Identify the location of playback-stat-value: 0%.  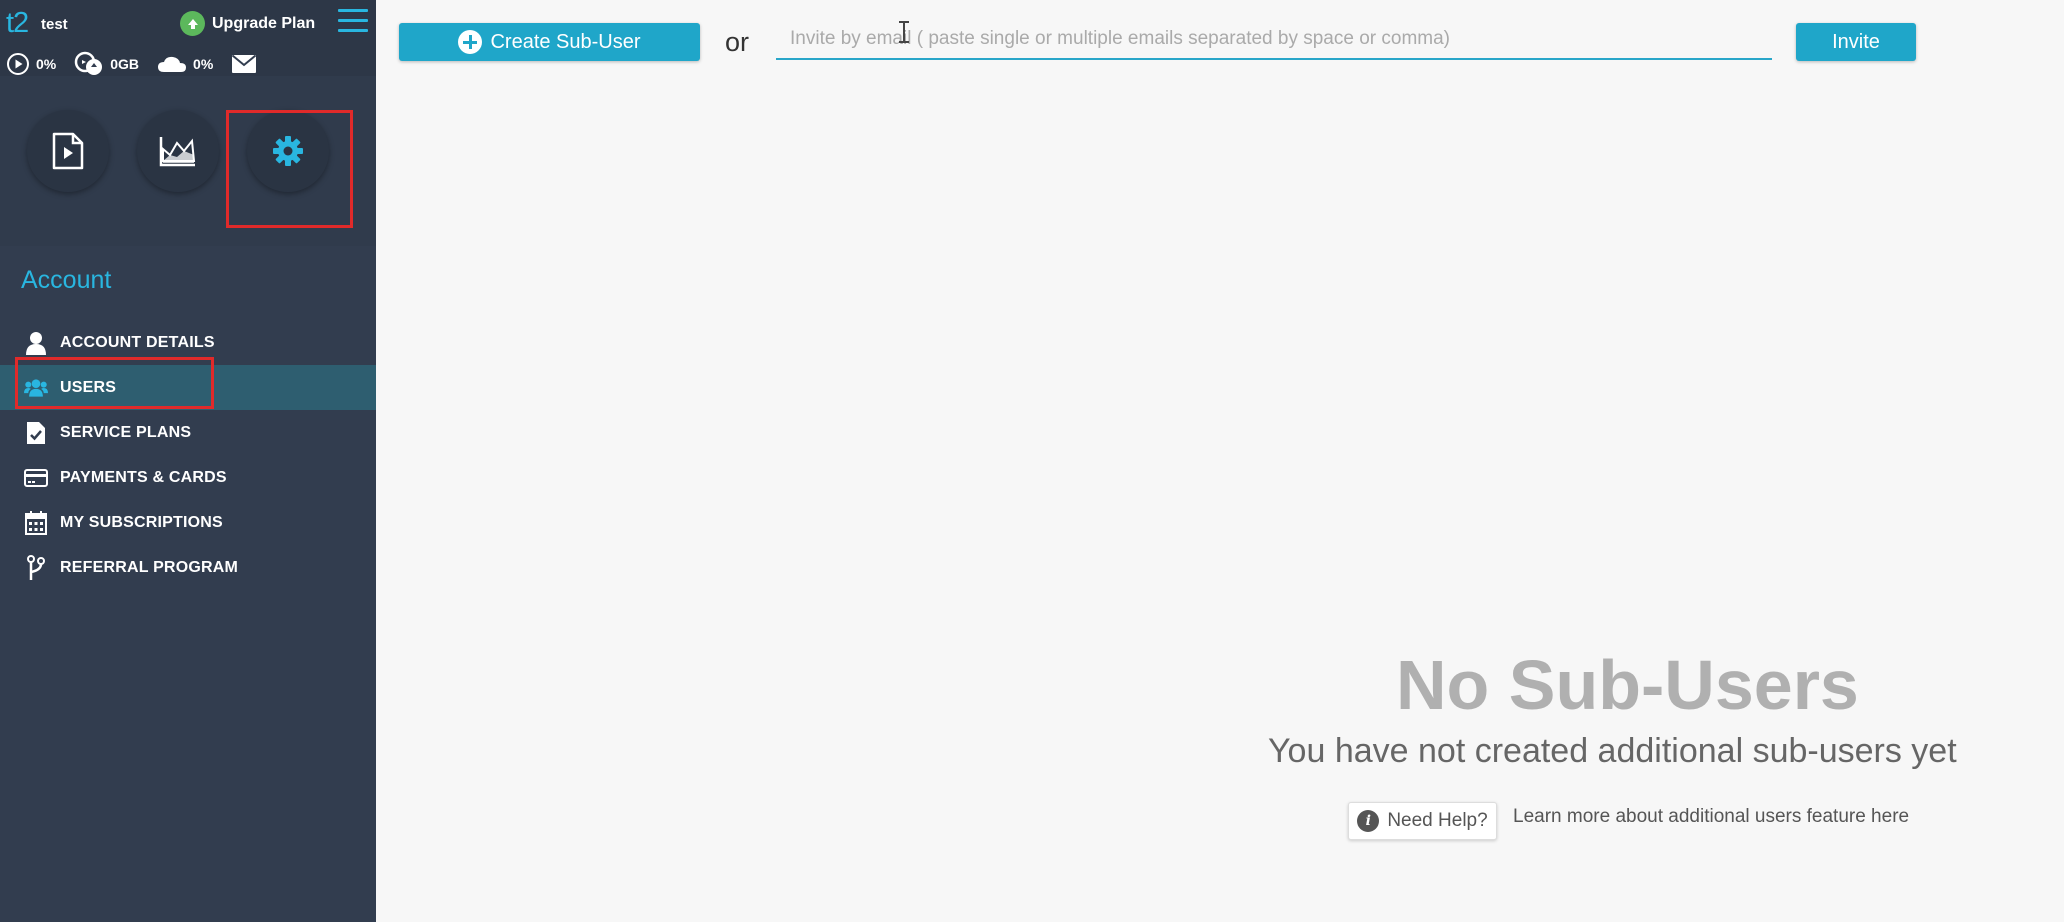
(46, 64).